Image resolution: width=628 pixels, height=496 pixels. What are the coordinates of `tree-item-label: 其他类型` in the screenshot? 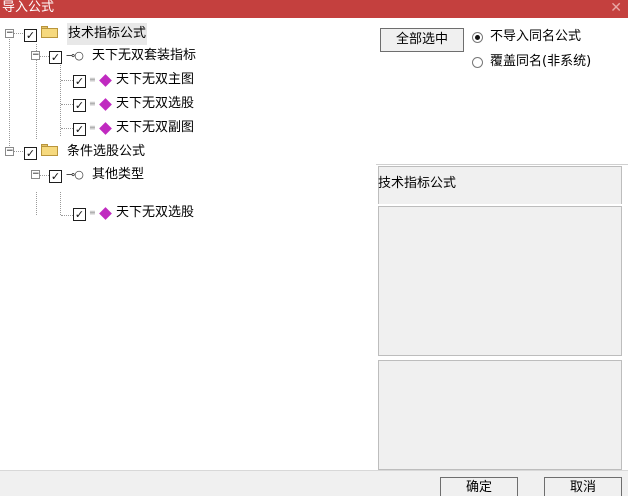 It's located at (118, 174).